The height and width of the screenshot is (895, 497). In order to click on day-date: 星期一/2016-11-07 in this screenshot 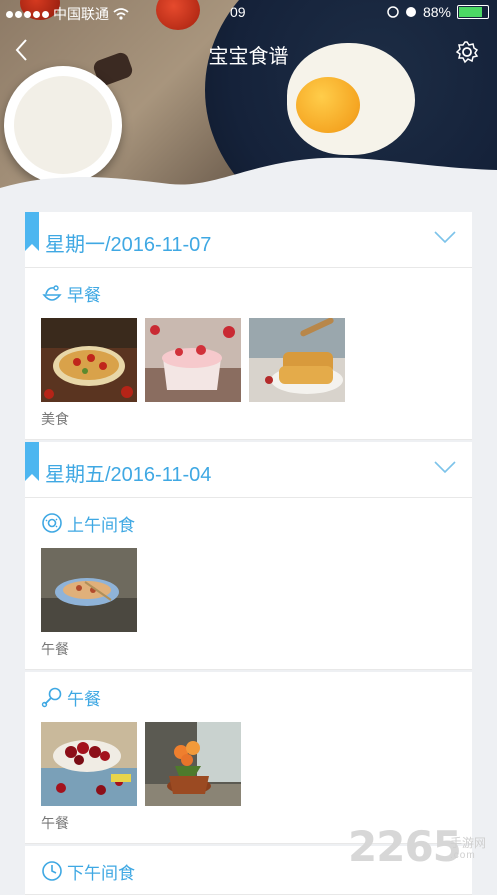, I will do `click(128, 245)`.